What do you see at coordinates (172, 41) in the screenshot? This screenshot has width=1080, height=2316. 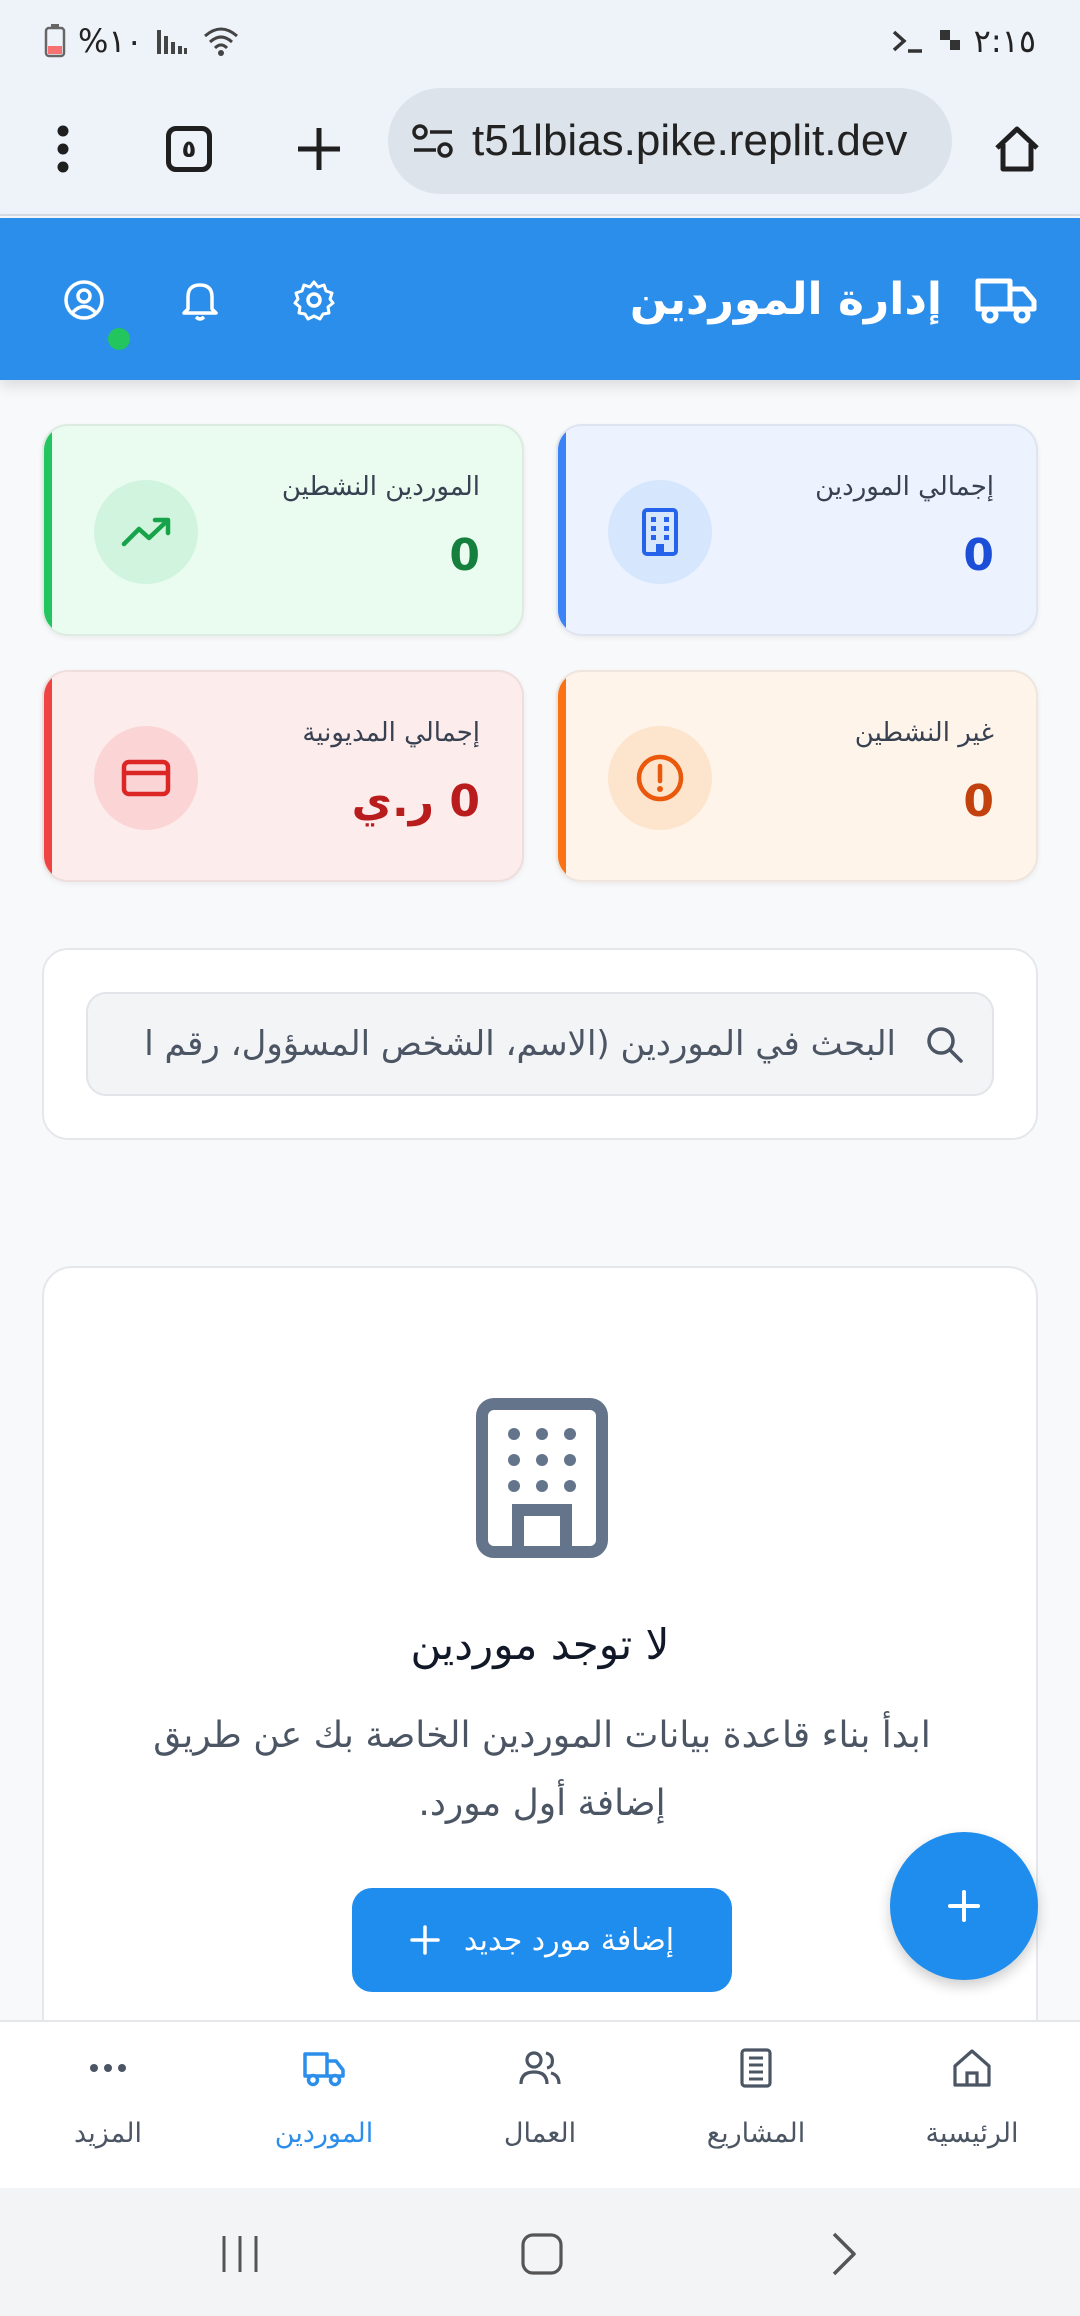 I see `signal-icon` at bounding box center [172, 41].